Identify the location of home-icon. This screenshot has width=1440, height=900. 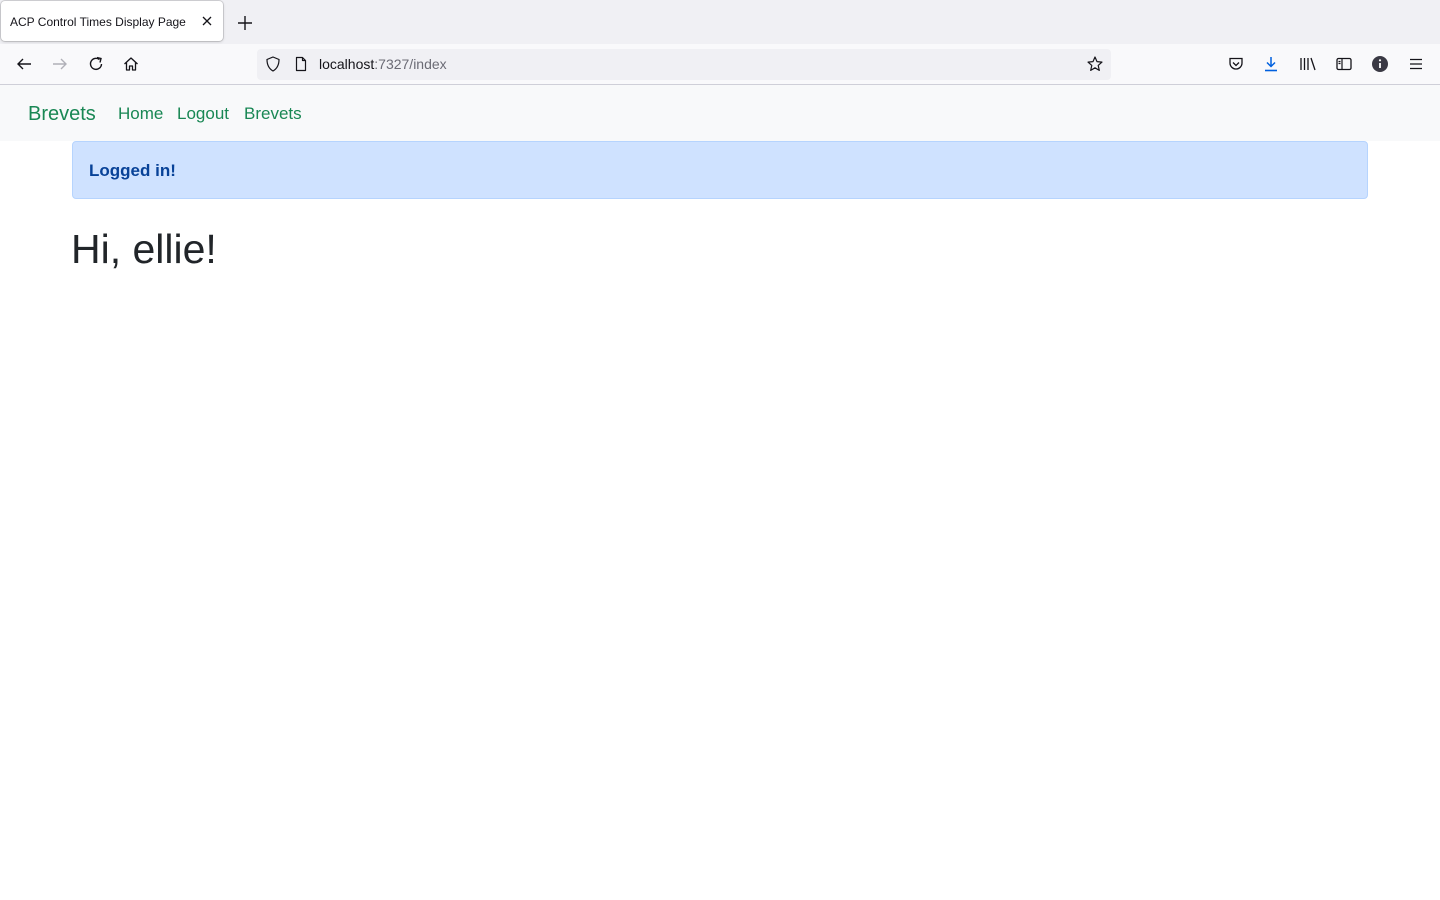
(131, 64).